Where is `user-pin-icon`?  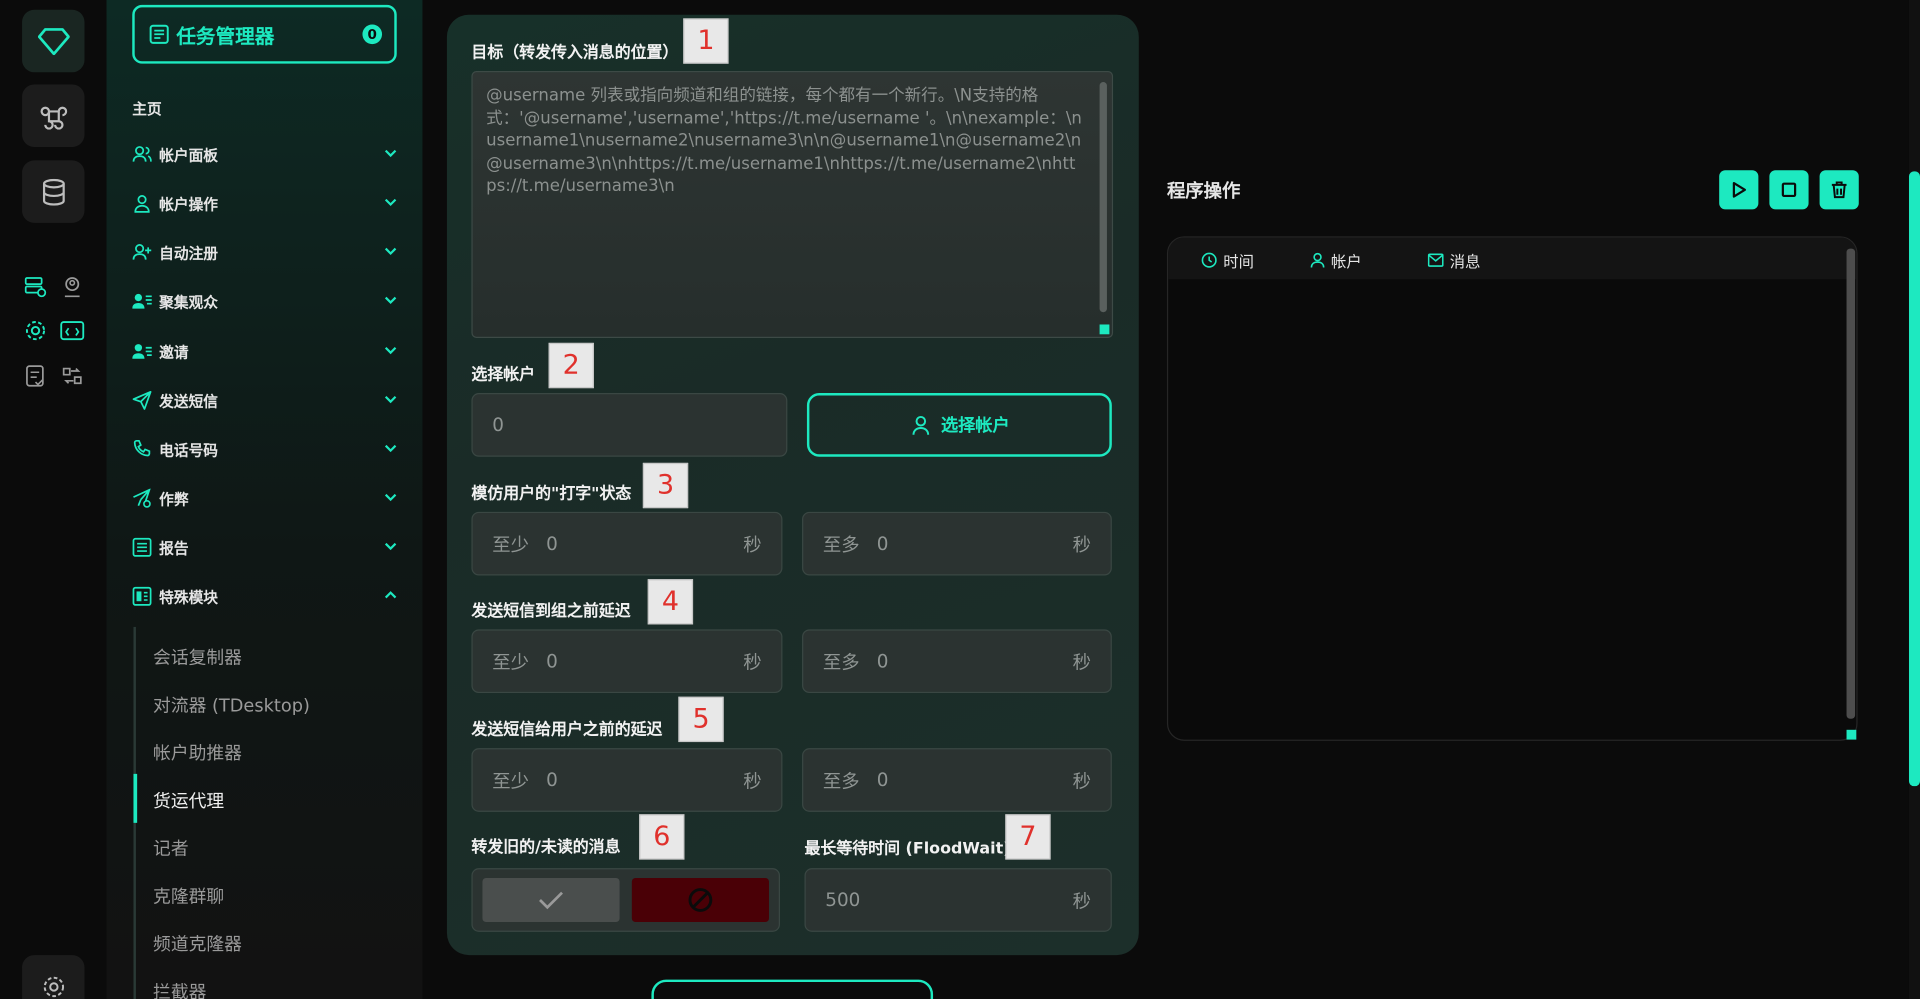
user-pin-icon is located at coordinates (72, 286).